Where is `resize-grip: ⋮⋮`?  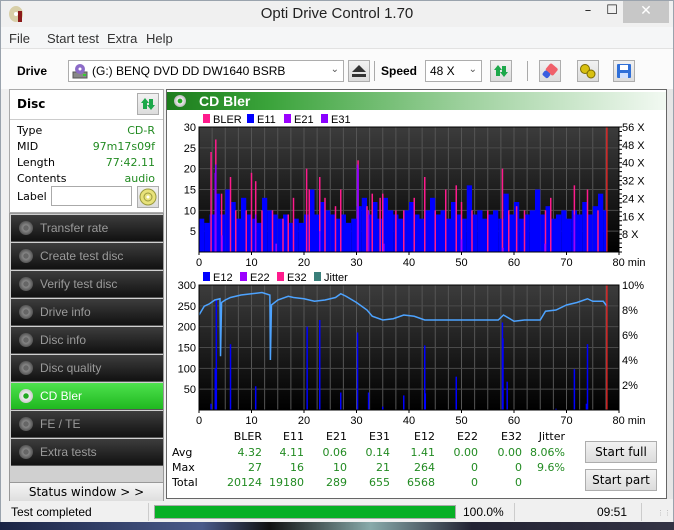 resize-grip: ⋮⋮ is located at coordinates (664, 514).